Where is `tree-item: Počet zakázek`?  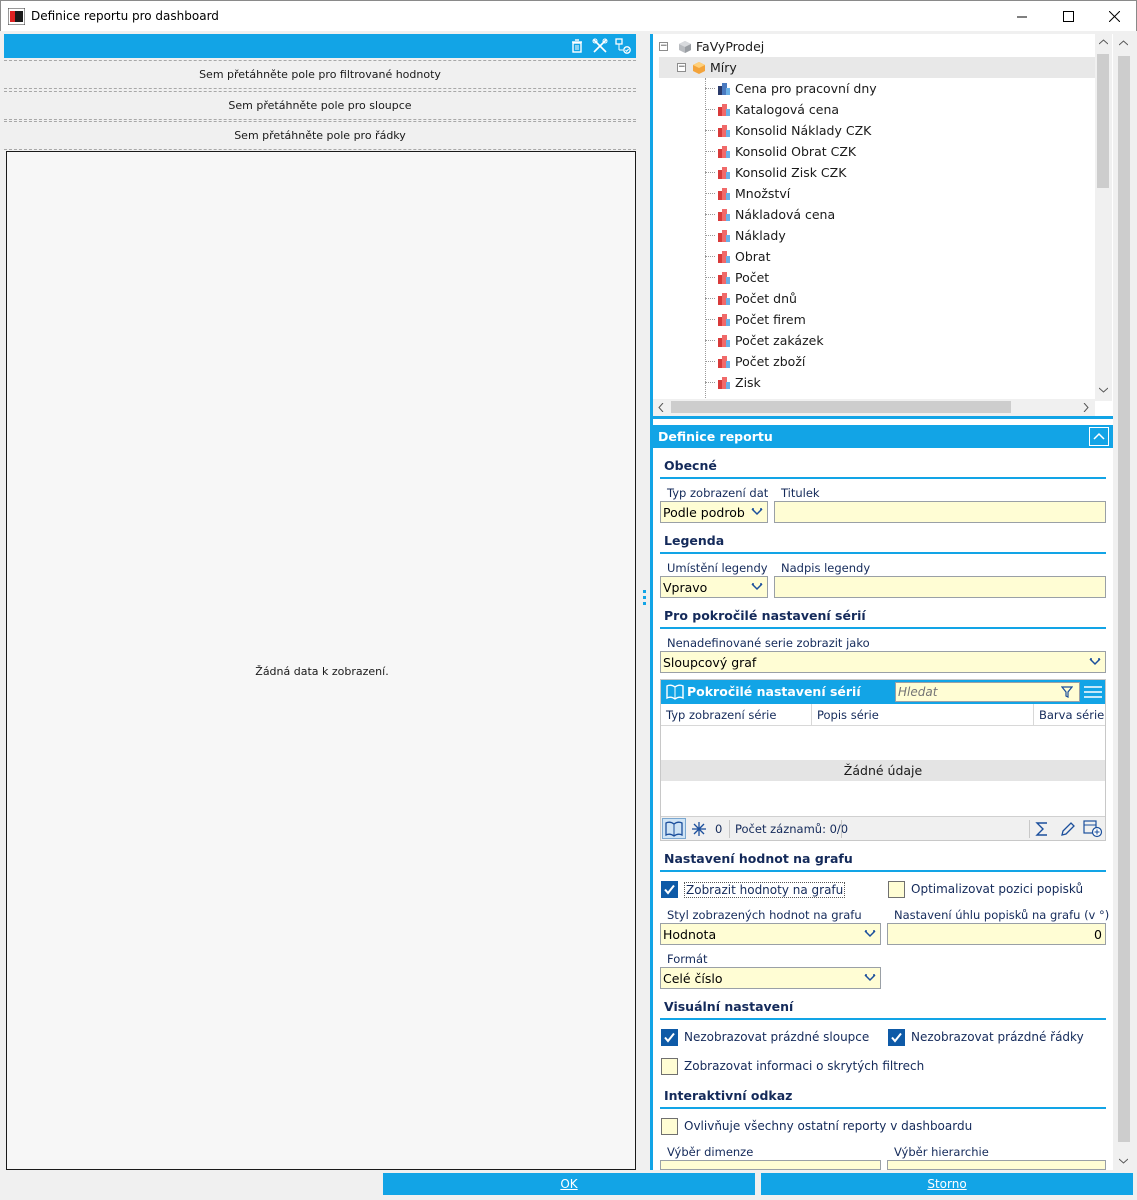 tree-item: Počet zakázek is located at coordinates (764, 340).